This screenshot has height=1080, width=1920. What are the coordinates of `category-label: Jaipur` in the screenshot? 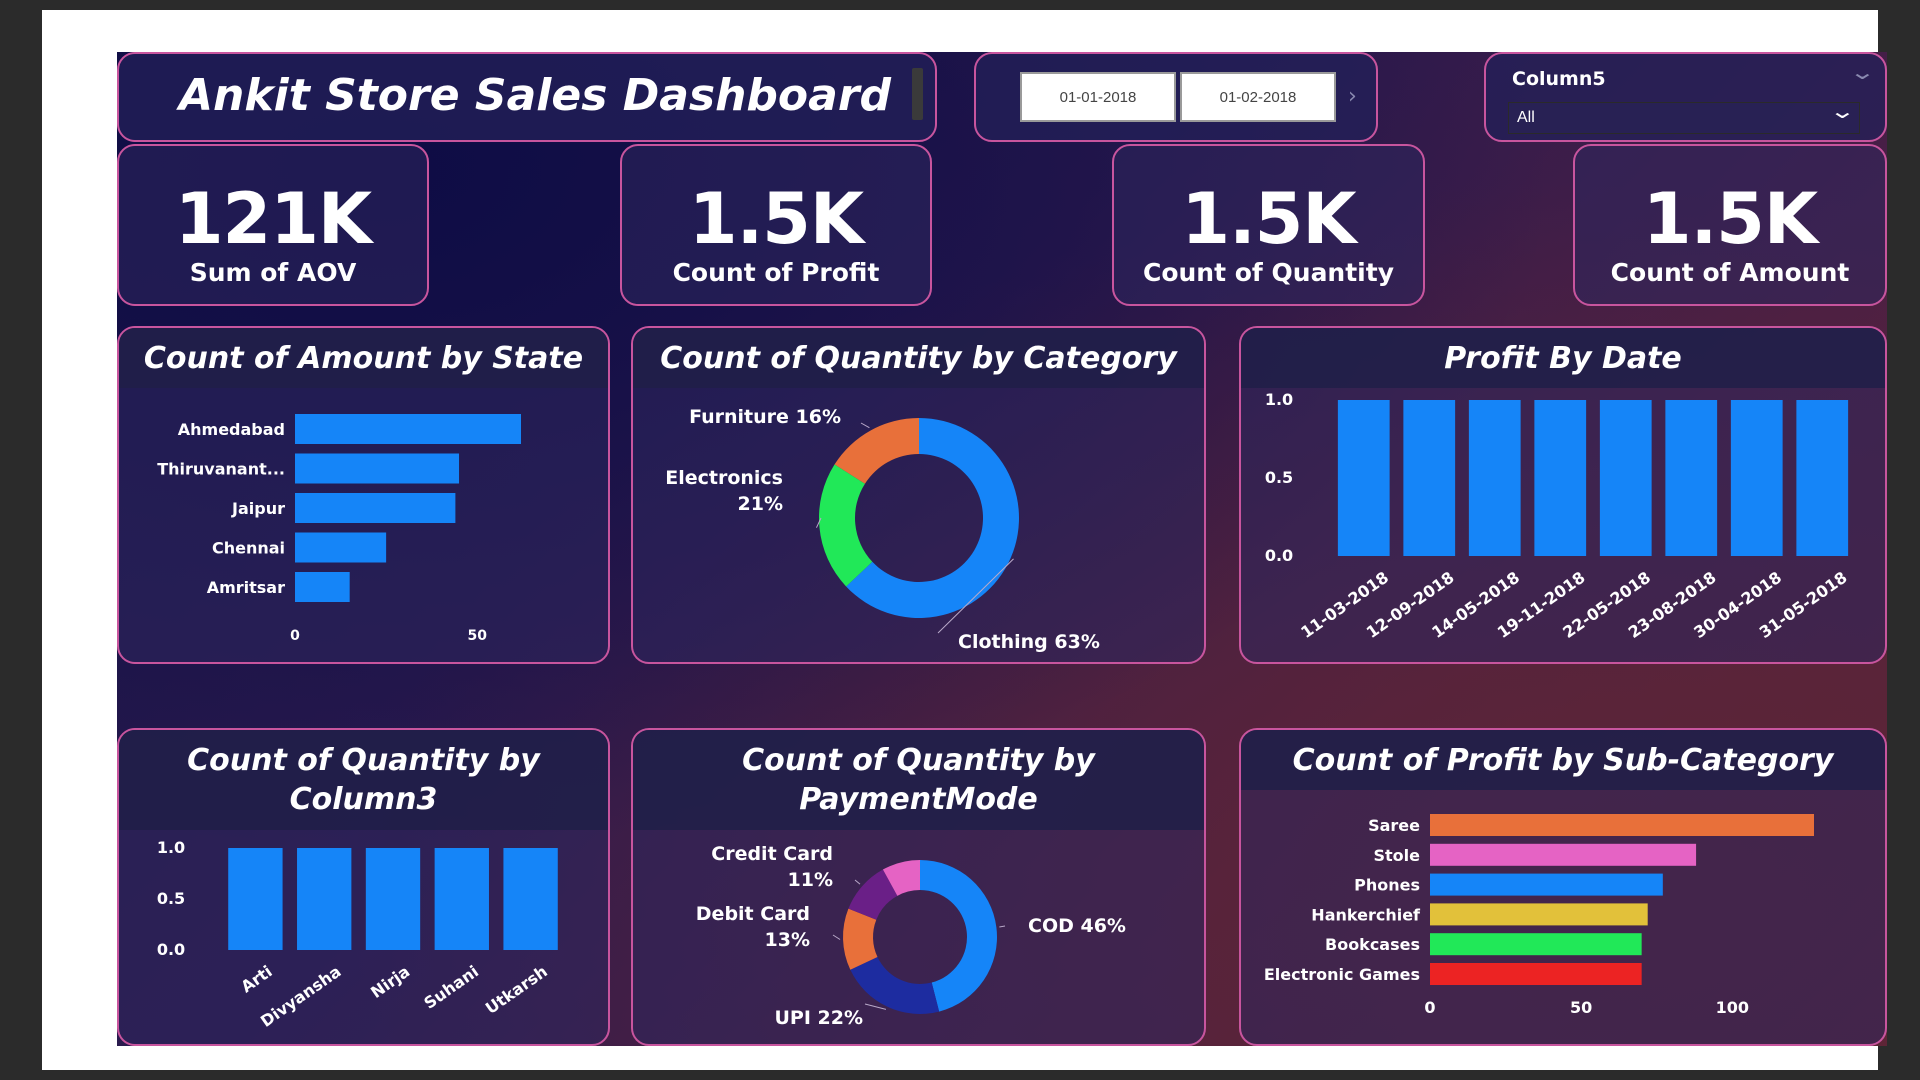 It's located at (258, 508).